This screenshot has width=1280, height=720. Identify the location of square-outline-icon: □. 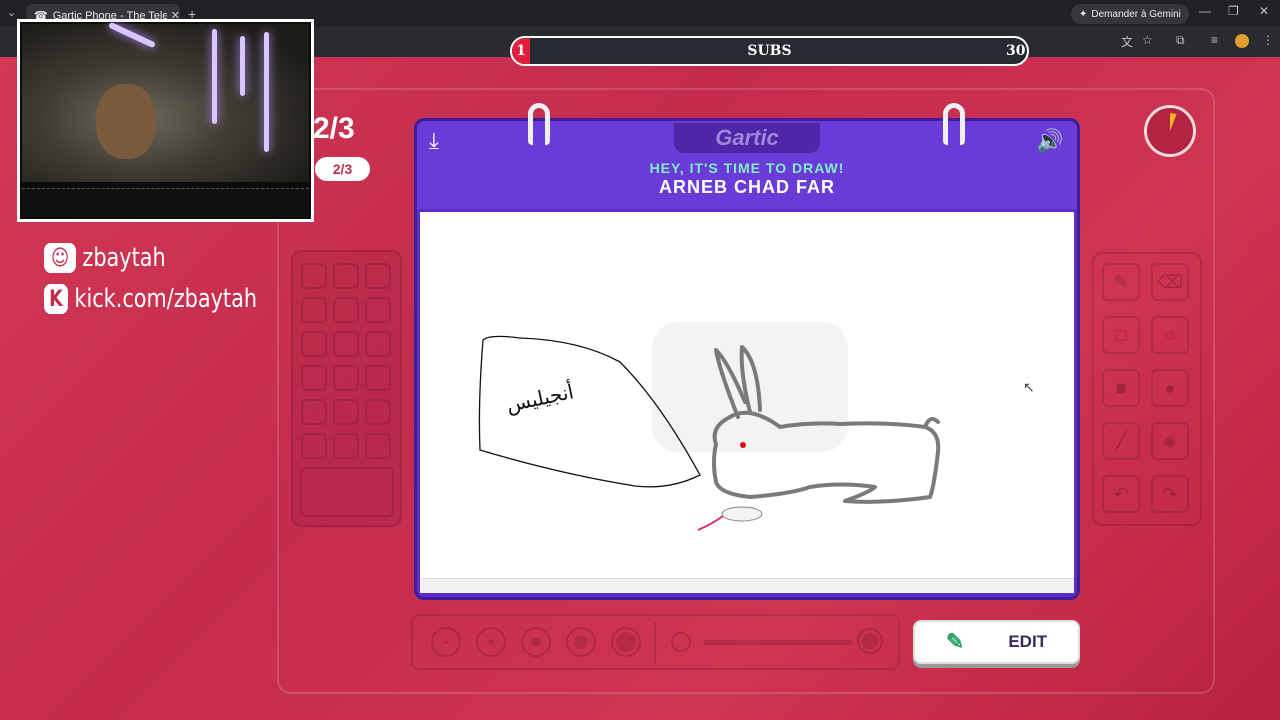
(1121, 334).